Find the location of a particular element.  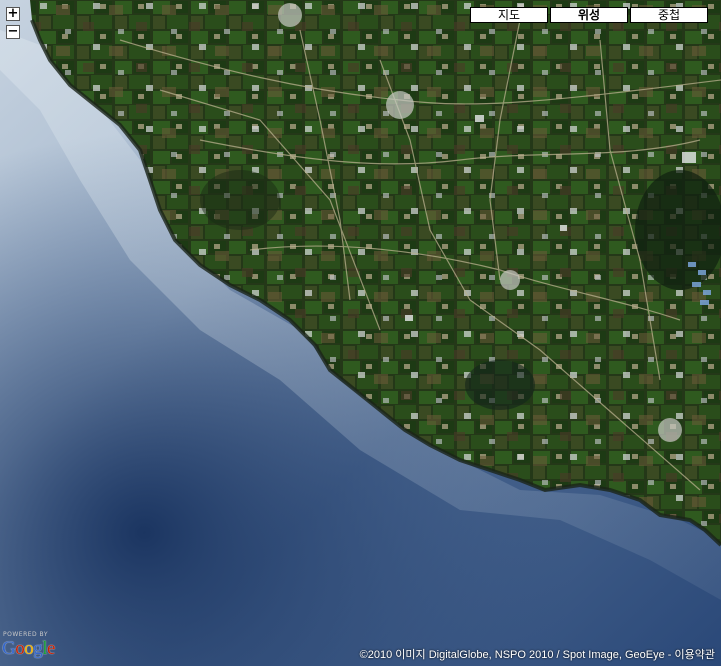

map-type-satellite-button: 위성 is located at coordinates (589, 15).